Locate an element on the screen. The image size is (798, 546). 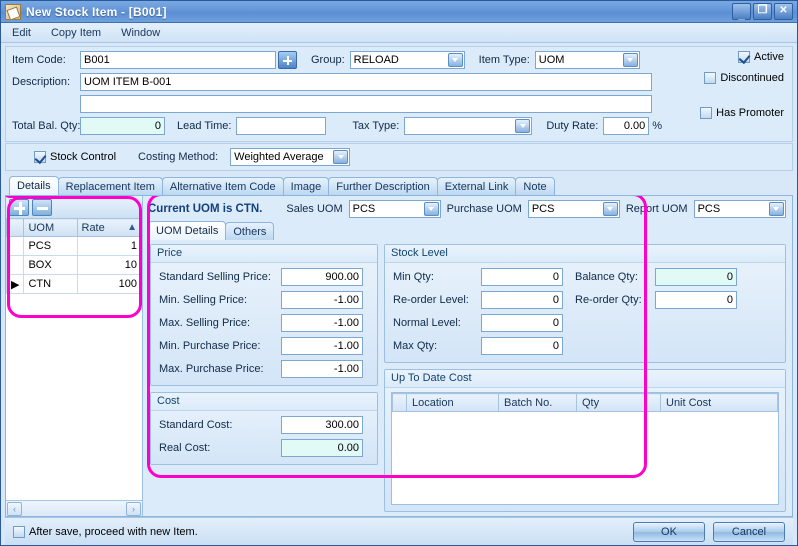
group-select: RELOAD is located at coordinates (407, 60).